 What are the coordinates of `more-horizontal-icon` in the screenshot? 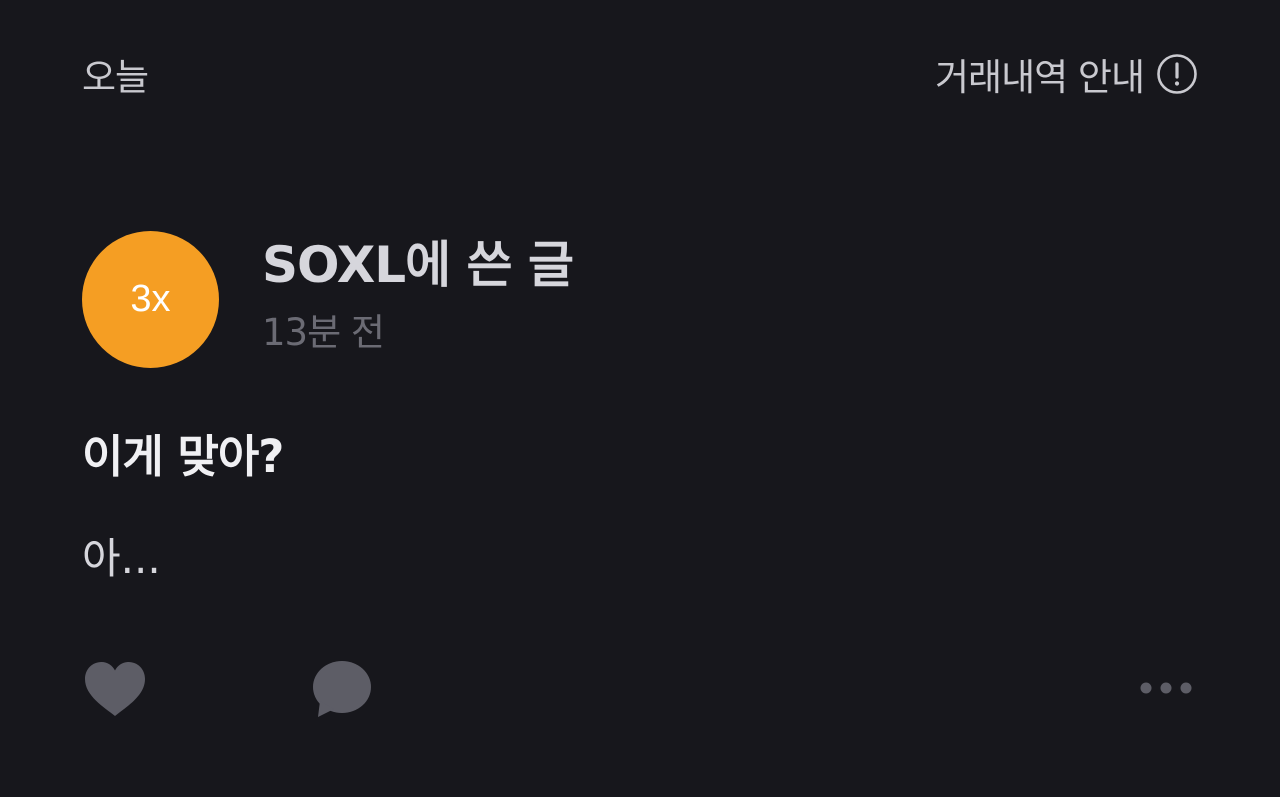 It's located at (1166, 688).